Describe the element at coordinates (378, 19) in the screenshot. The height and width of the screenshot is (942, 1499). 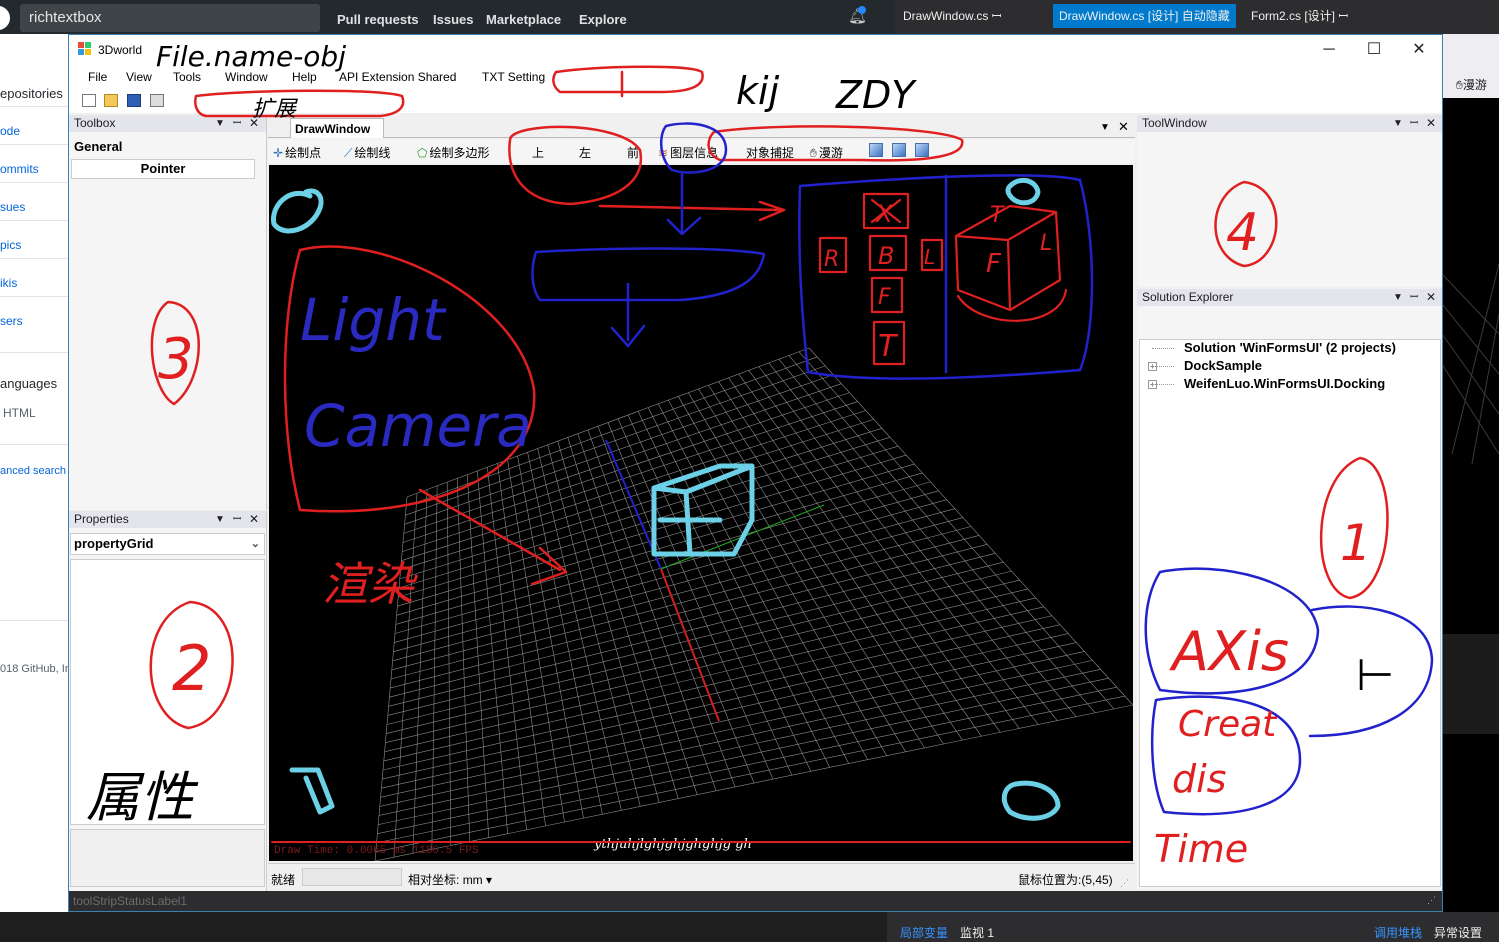
I see `nav-pull-requests: Pull requests` at that location.